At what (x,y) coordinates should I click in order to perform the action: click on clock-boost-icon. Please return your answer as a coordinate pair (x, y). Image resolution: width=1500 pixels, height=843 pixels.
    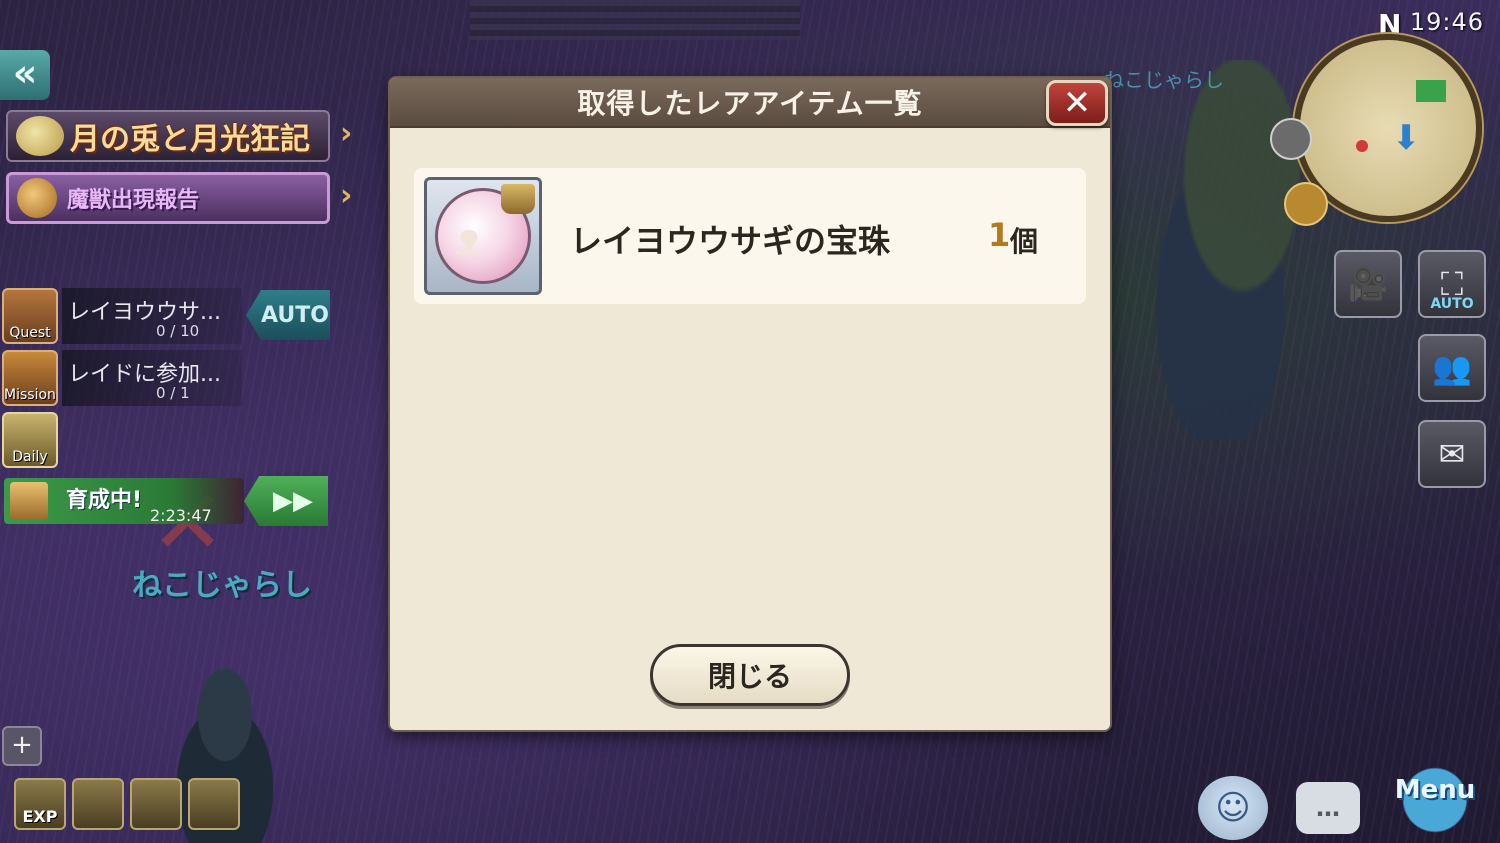
    Looking at the image, I should click on (98, 804).